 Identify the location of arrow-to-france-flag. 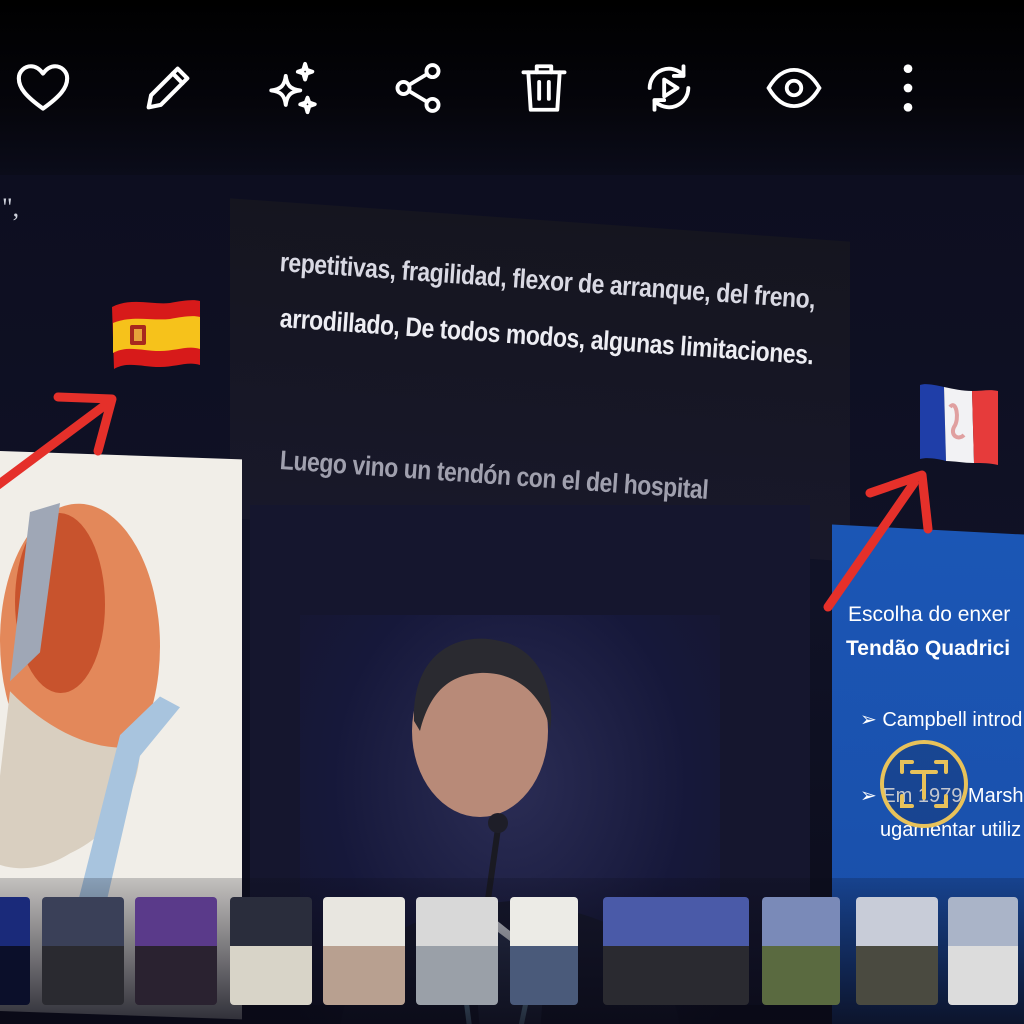
(878, 541).